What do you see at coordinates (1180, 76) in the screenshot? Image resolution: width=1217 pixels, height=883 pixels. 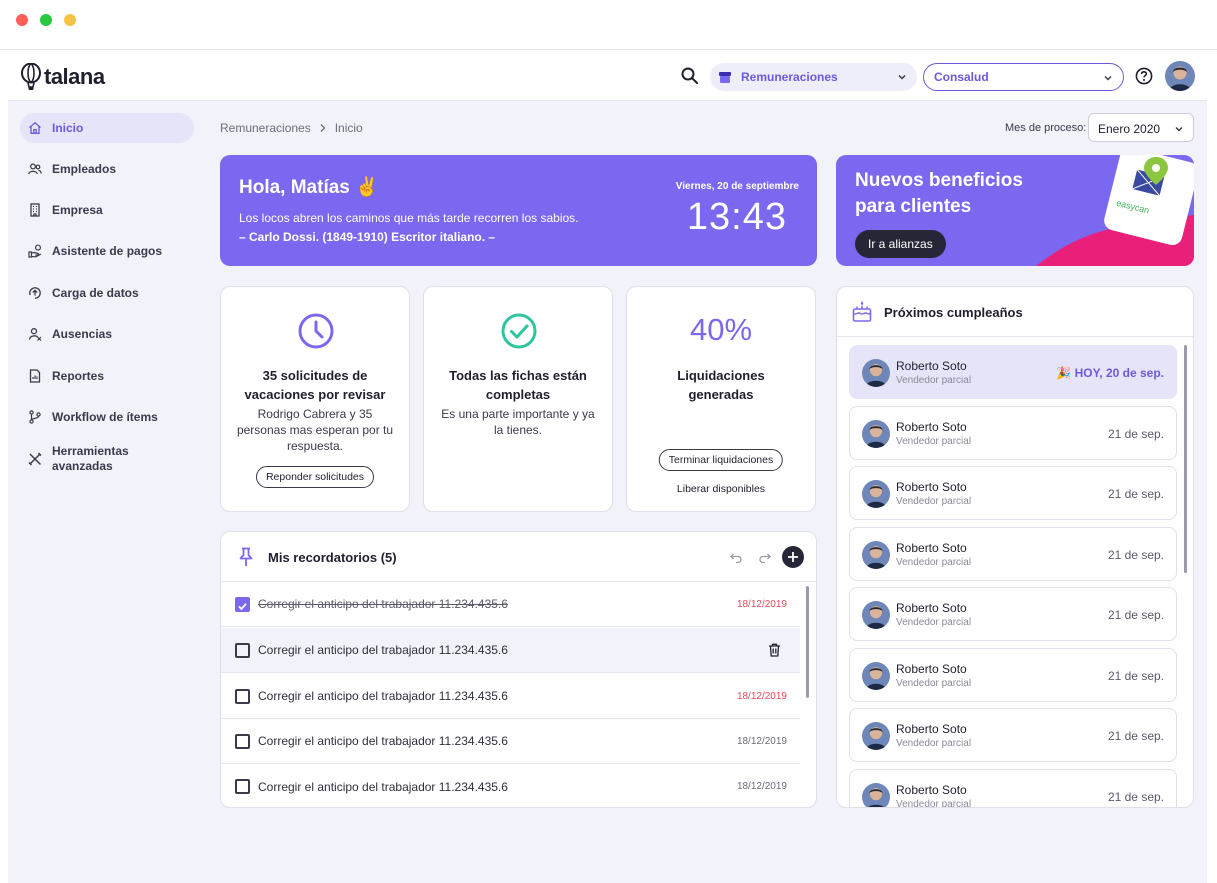 I see `user-avatar` at bounding box center [1180, 76].